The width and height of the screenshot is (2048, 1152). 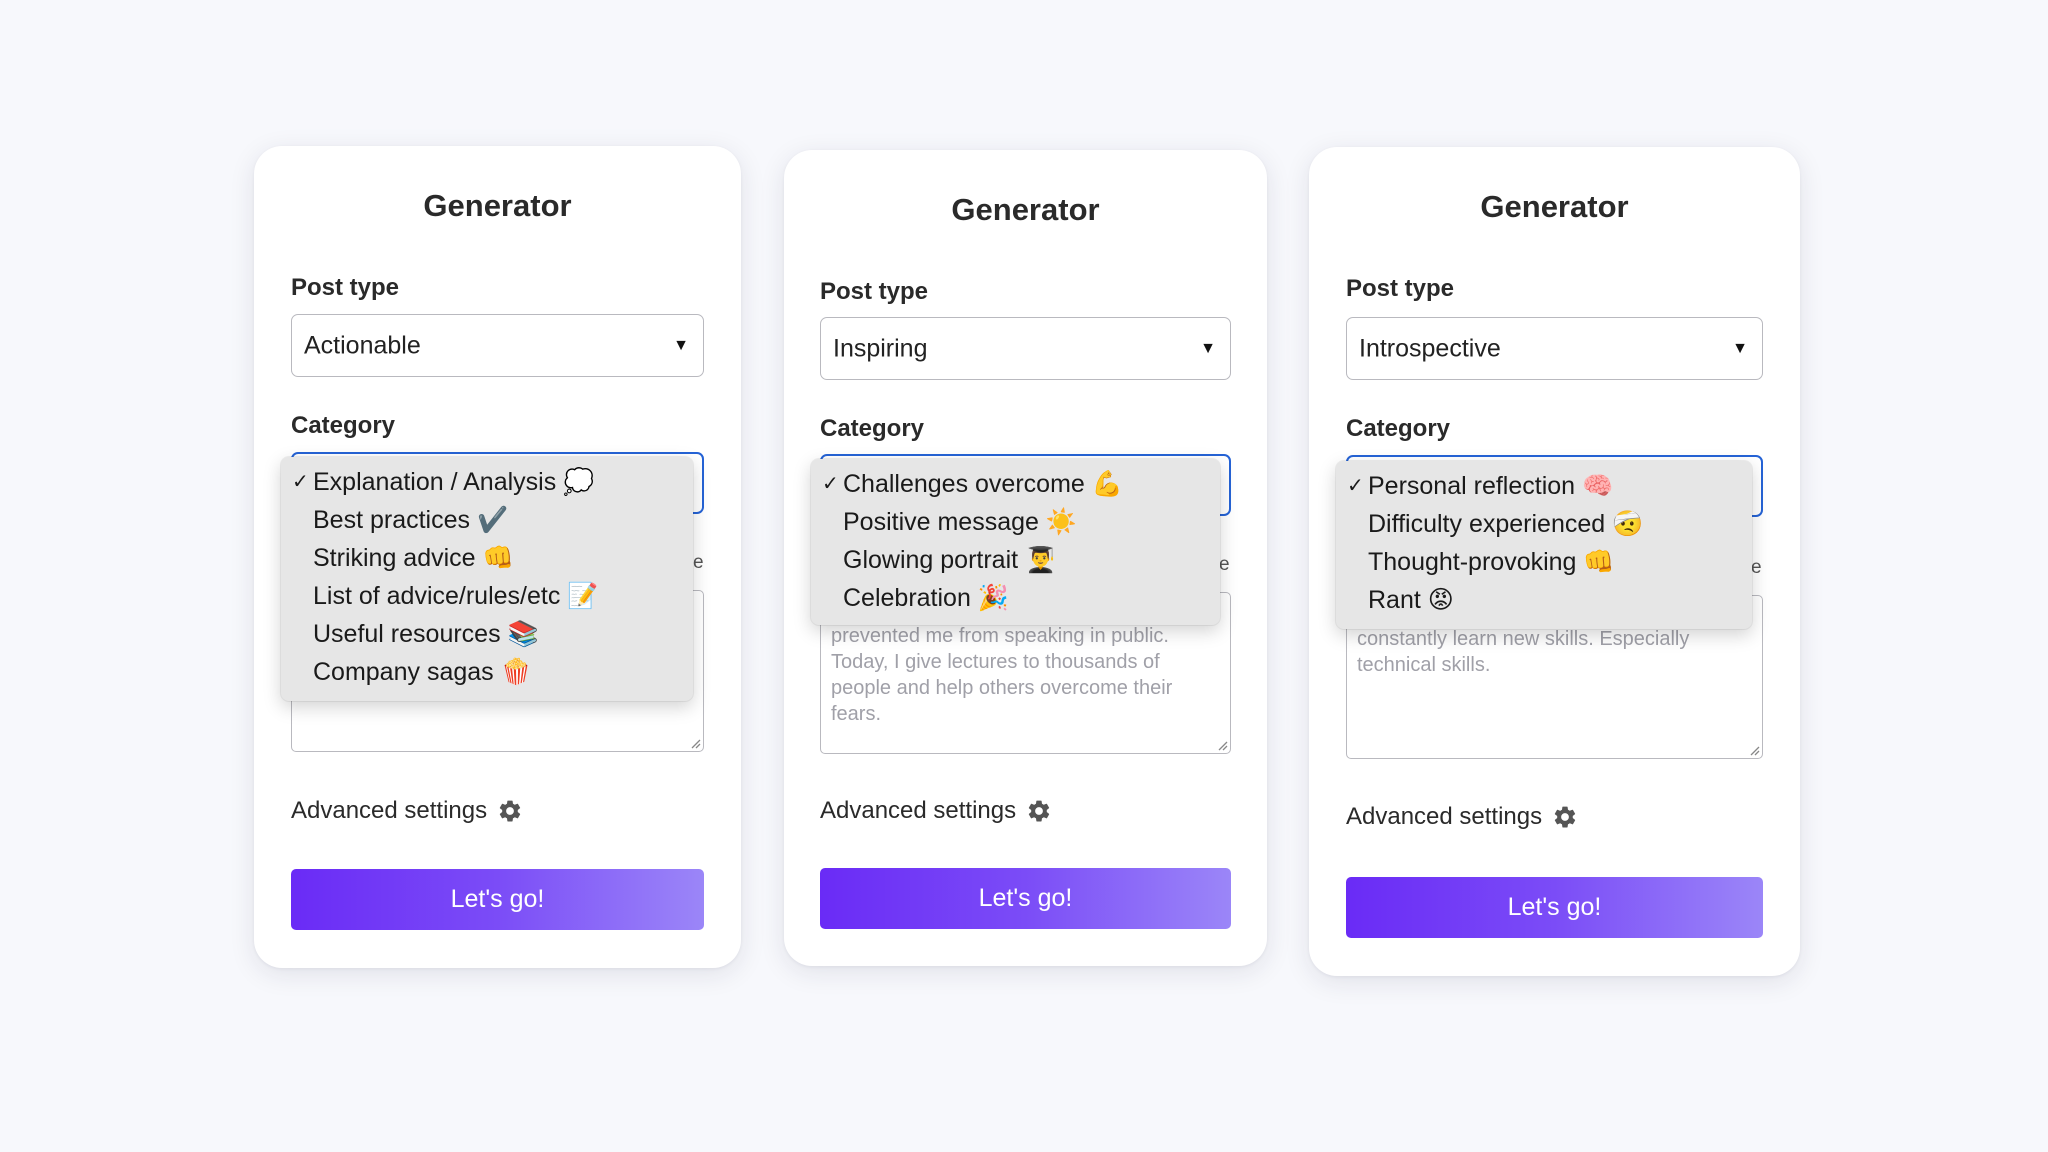 What do you see at coordinates (487, 634) in the screenshot?
I see `category-option: Useful resources 📚` at bounding box center [487, 634].